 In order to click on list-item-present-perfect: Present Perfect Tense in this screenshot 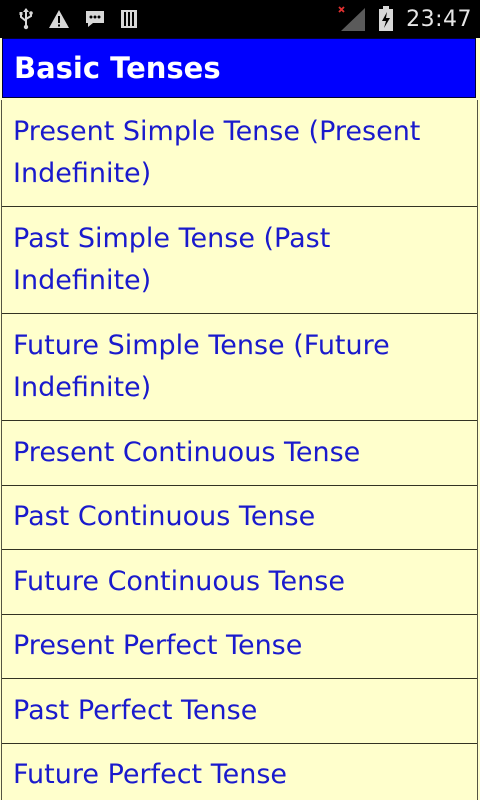, I will do `click(239, 647)`.